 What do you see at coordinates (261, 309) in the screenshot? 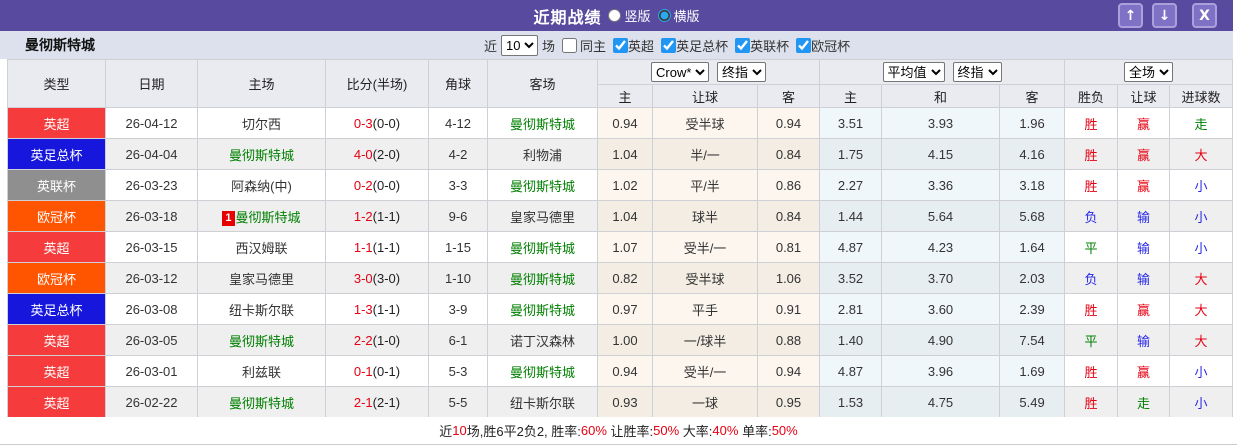
I see `home-team: 纽卡斯尔联` at bounding box center [261, 309].